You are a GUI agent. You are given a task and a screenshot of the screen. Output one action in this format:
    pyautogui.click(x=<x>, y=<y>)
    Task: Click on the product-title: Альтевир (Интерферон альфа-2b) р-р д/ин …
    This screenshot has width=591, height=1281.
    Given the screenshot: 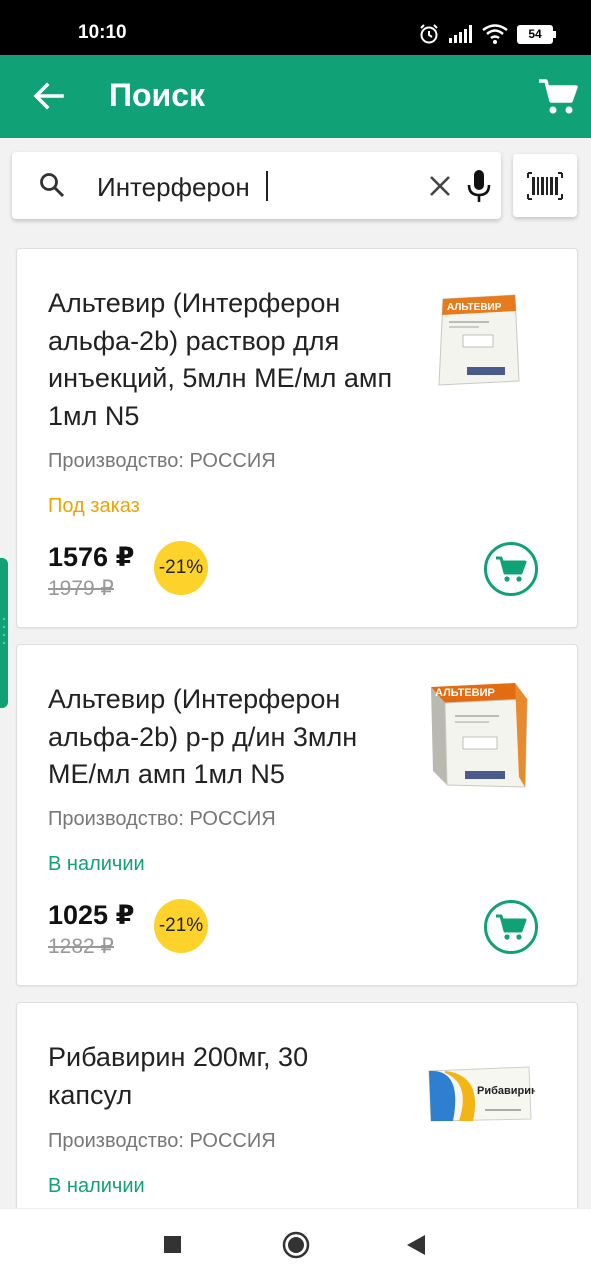 What is the action you would take?
    pyautogui.click(x=203, y=736)
    